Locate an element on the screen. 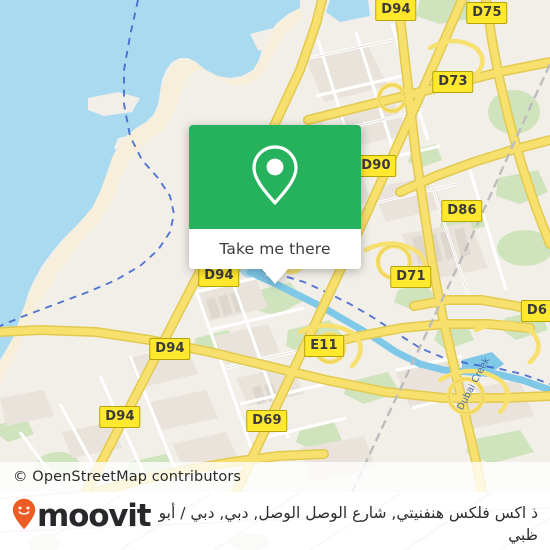 The image size is (550, 550). map-callout-card: Take me there is located at coordinates (275, 204).